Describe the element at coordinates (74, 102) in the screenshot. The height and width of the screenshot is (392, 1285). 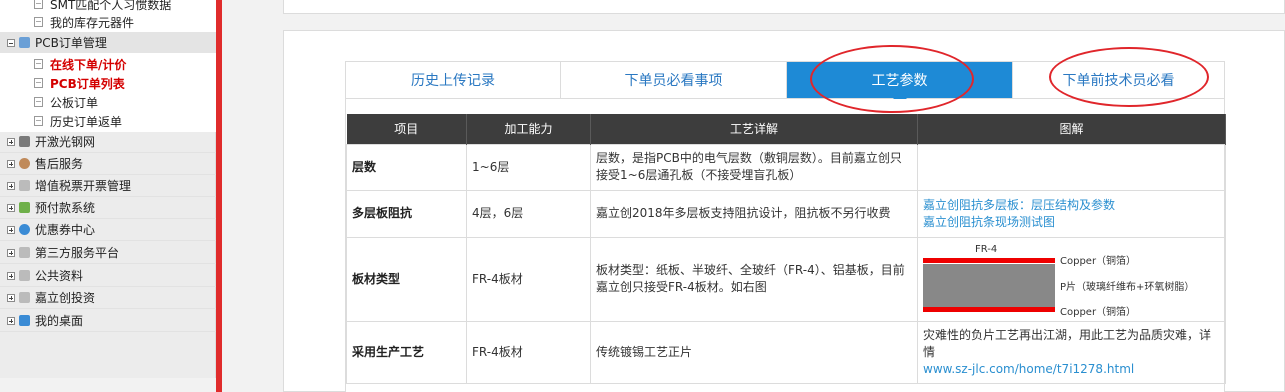
I see `sidebar-item-label: 公板订单` at that location.